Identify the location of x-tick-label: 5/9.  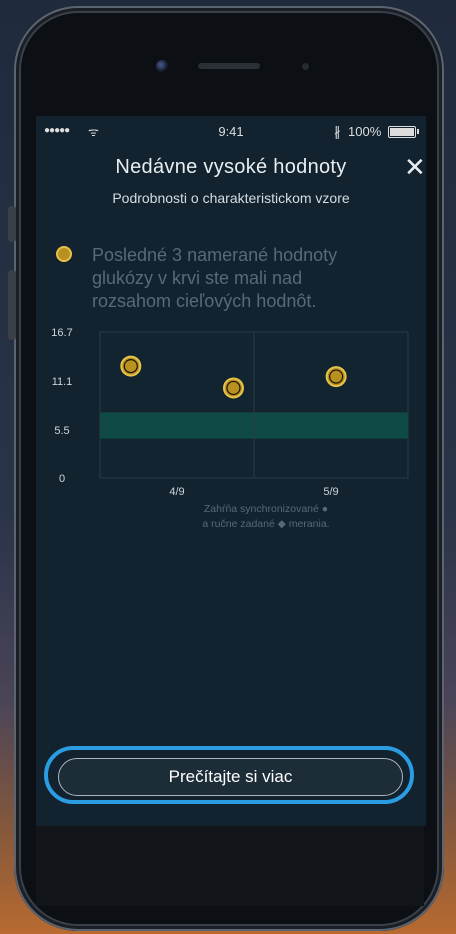
(330, 492).